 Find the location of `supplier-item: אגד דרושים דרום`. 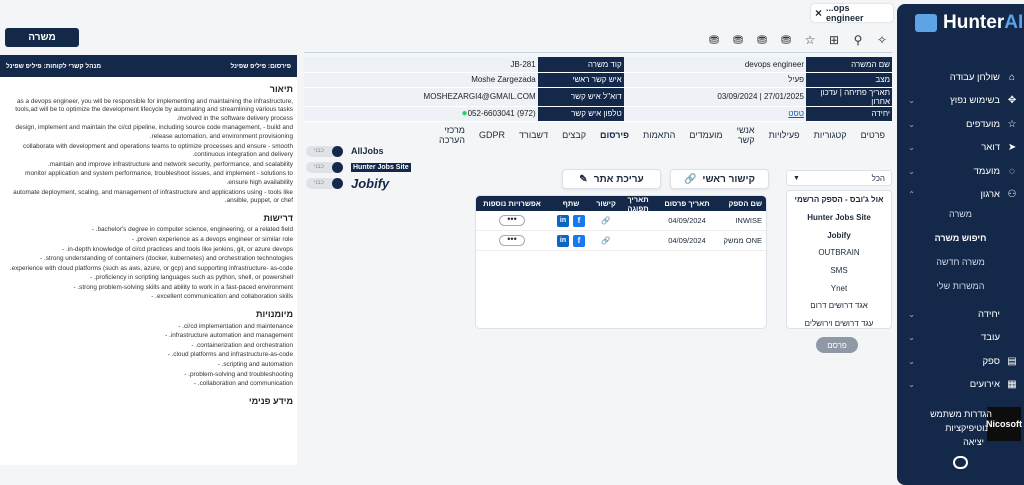

supplier-item: אגד דרושים דרום is located at coordinates (839, 306).